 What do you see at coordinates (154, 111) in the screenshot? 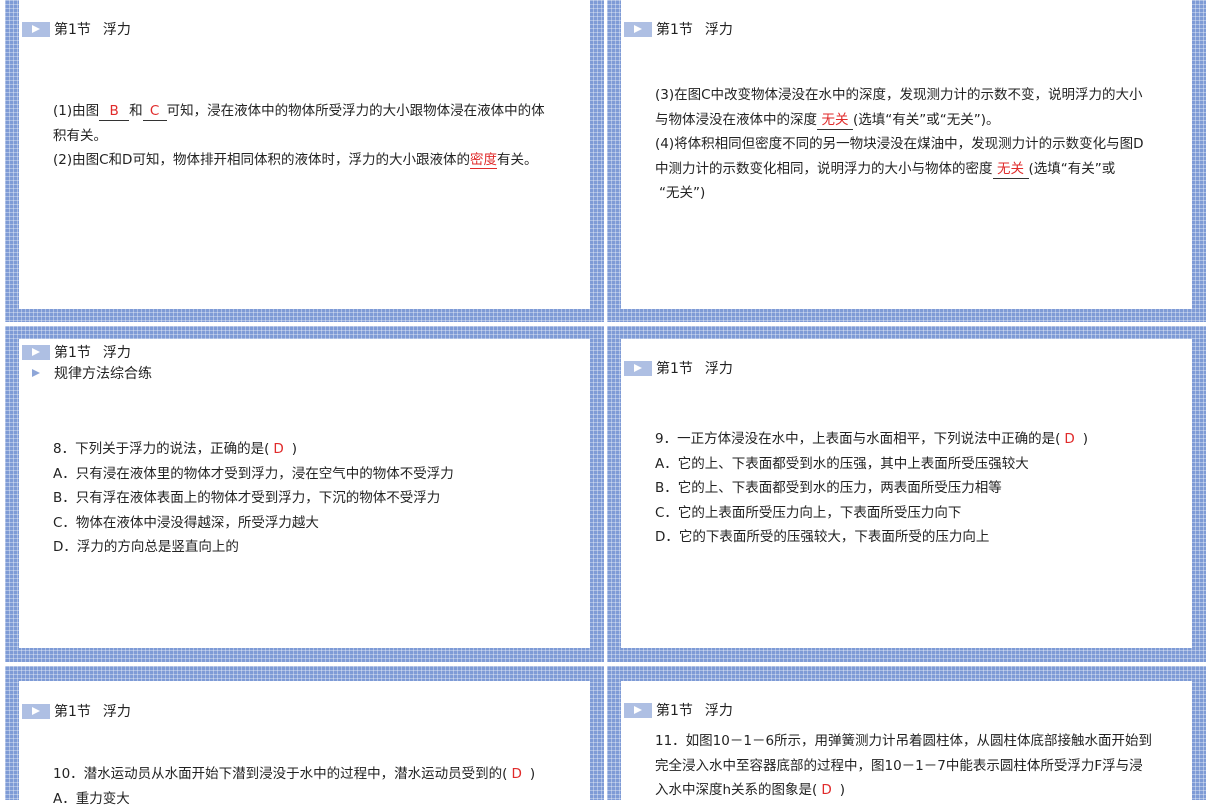
I see `answer: C` at bounding box center [154, 111].